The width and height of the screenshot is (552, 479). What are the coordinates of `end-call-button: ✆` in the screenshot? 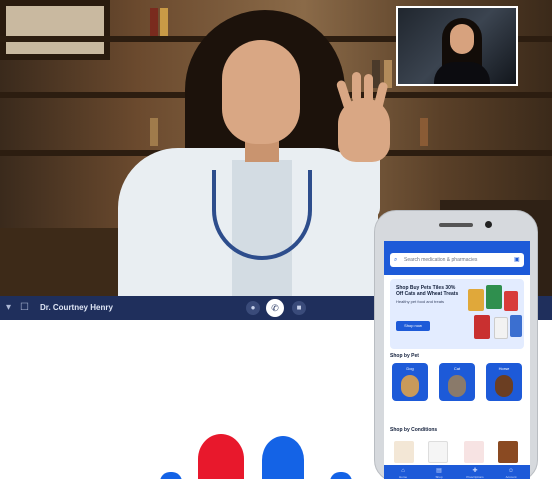 It's located at (275, 308).